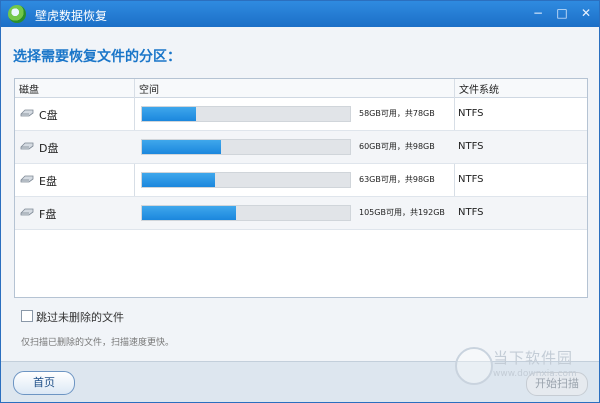 Image resolution: width=600 pixels, height=403 pixels. I want to click on drive-label: D盘, so click(49, 148).